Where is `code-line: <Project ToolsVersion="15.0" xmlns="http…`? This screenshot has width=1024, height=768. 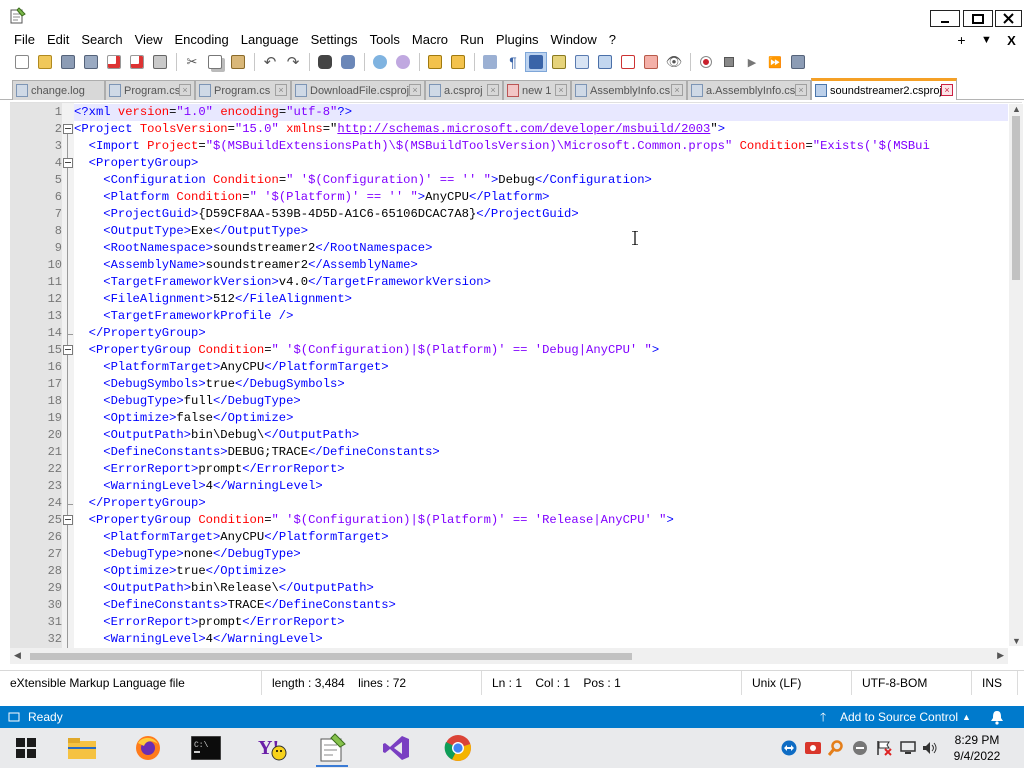 code-line: <Project ToolsVersion="15.0" xmlns="http… is located at coordinates (541, 129).